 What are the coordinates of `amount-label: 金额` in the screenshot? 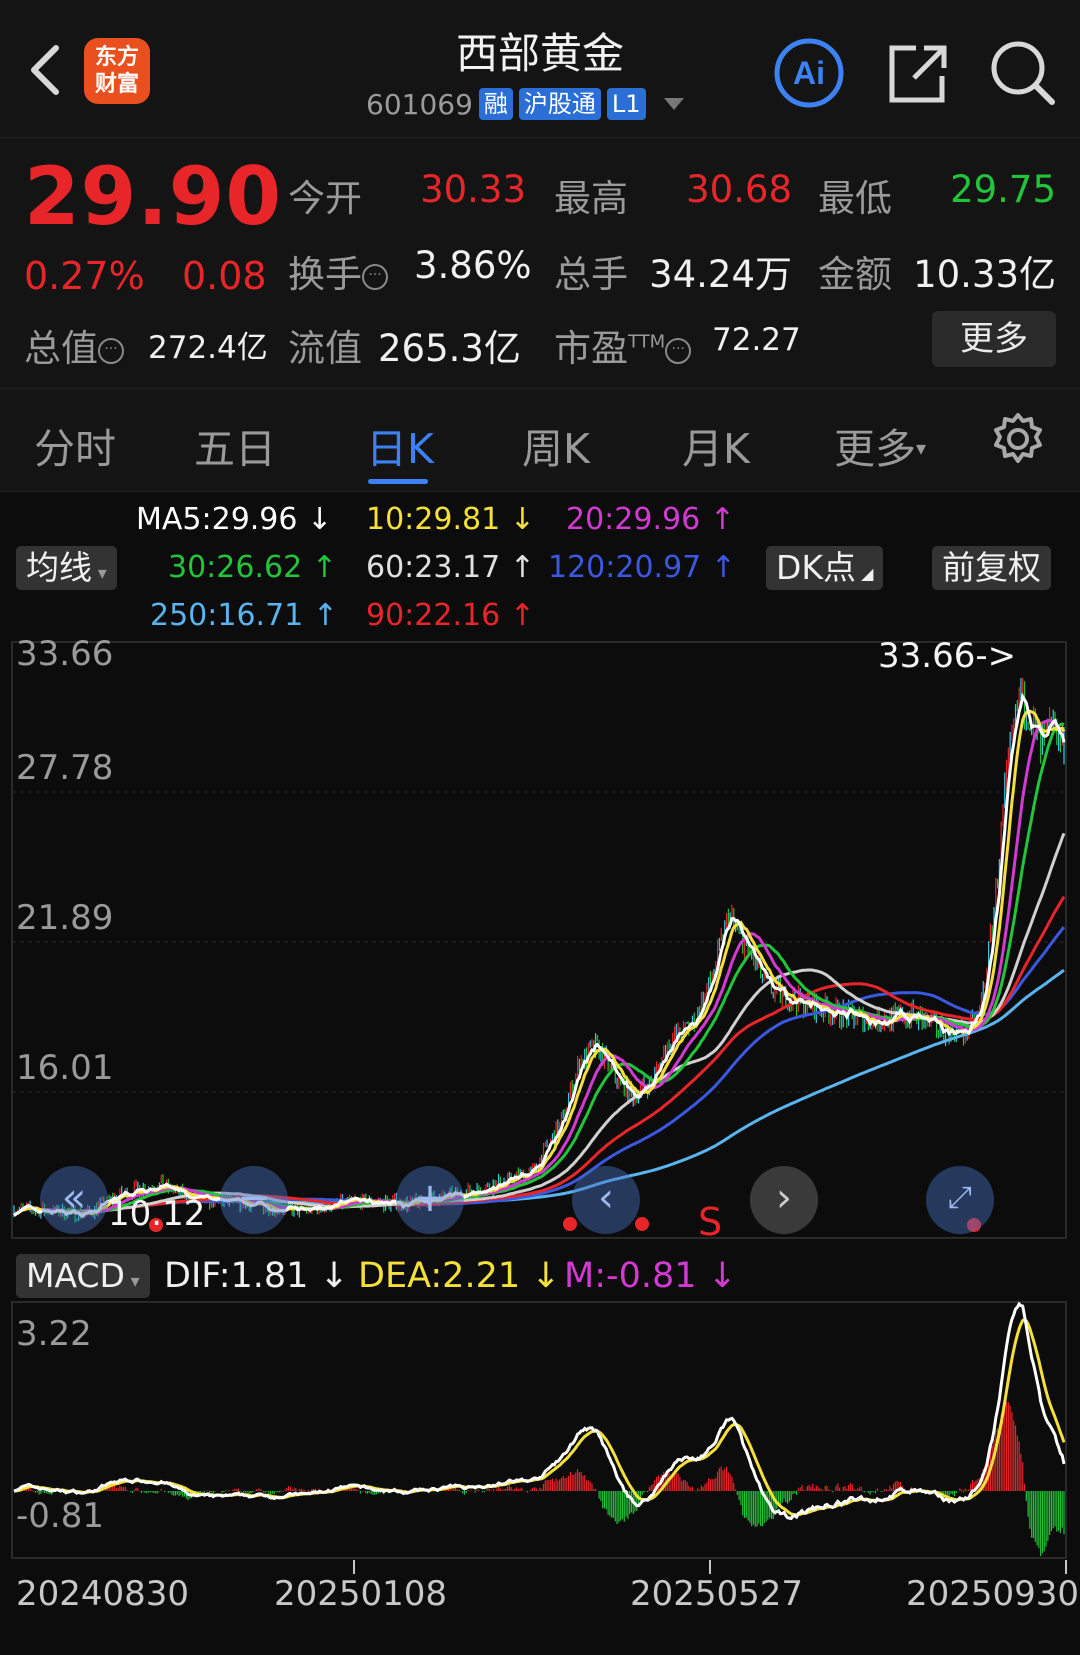 It's located at (855, 274).